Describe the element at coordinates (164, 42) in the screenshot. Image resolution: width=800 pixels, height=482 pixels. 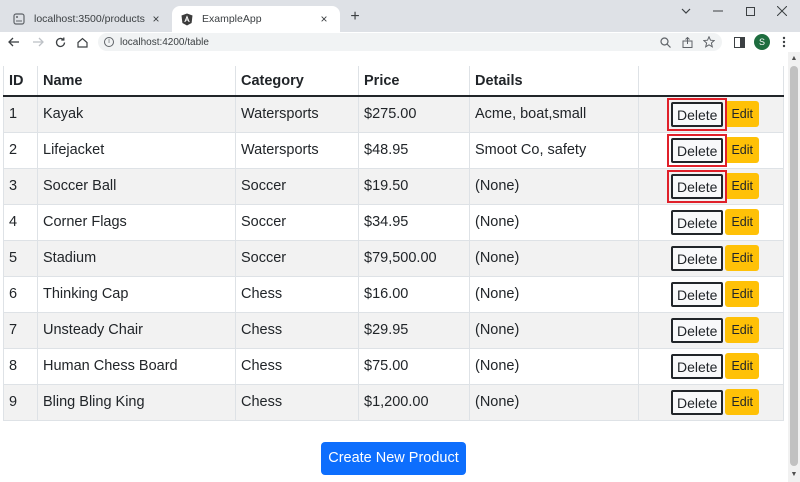
I see `address-url: localhost:4200/table` at that location.